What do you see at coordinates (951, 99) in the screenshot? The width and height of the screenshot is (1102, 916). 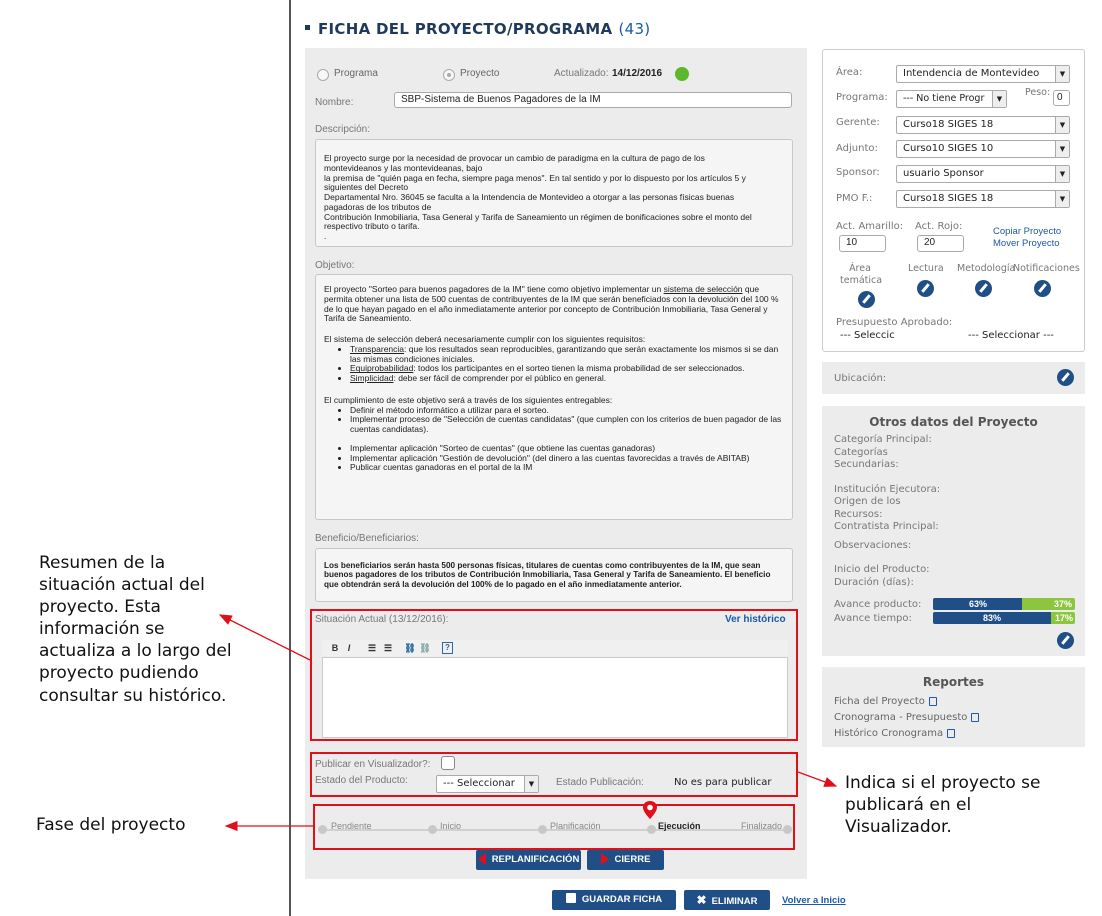 I see `programa-select: --- No tiene Progr ▼` at bounding box center [951, 99].